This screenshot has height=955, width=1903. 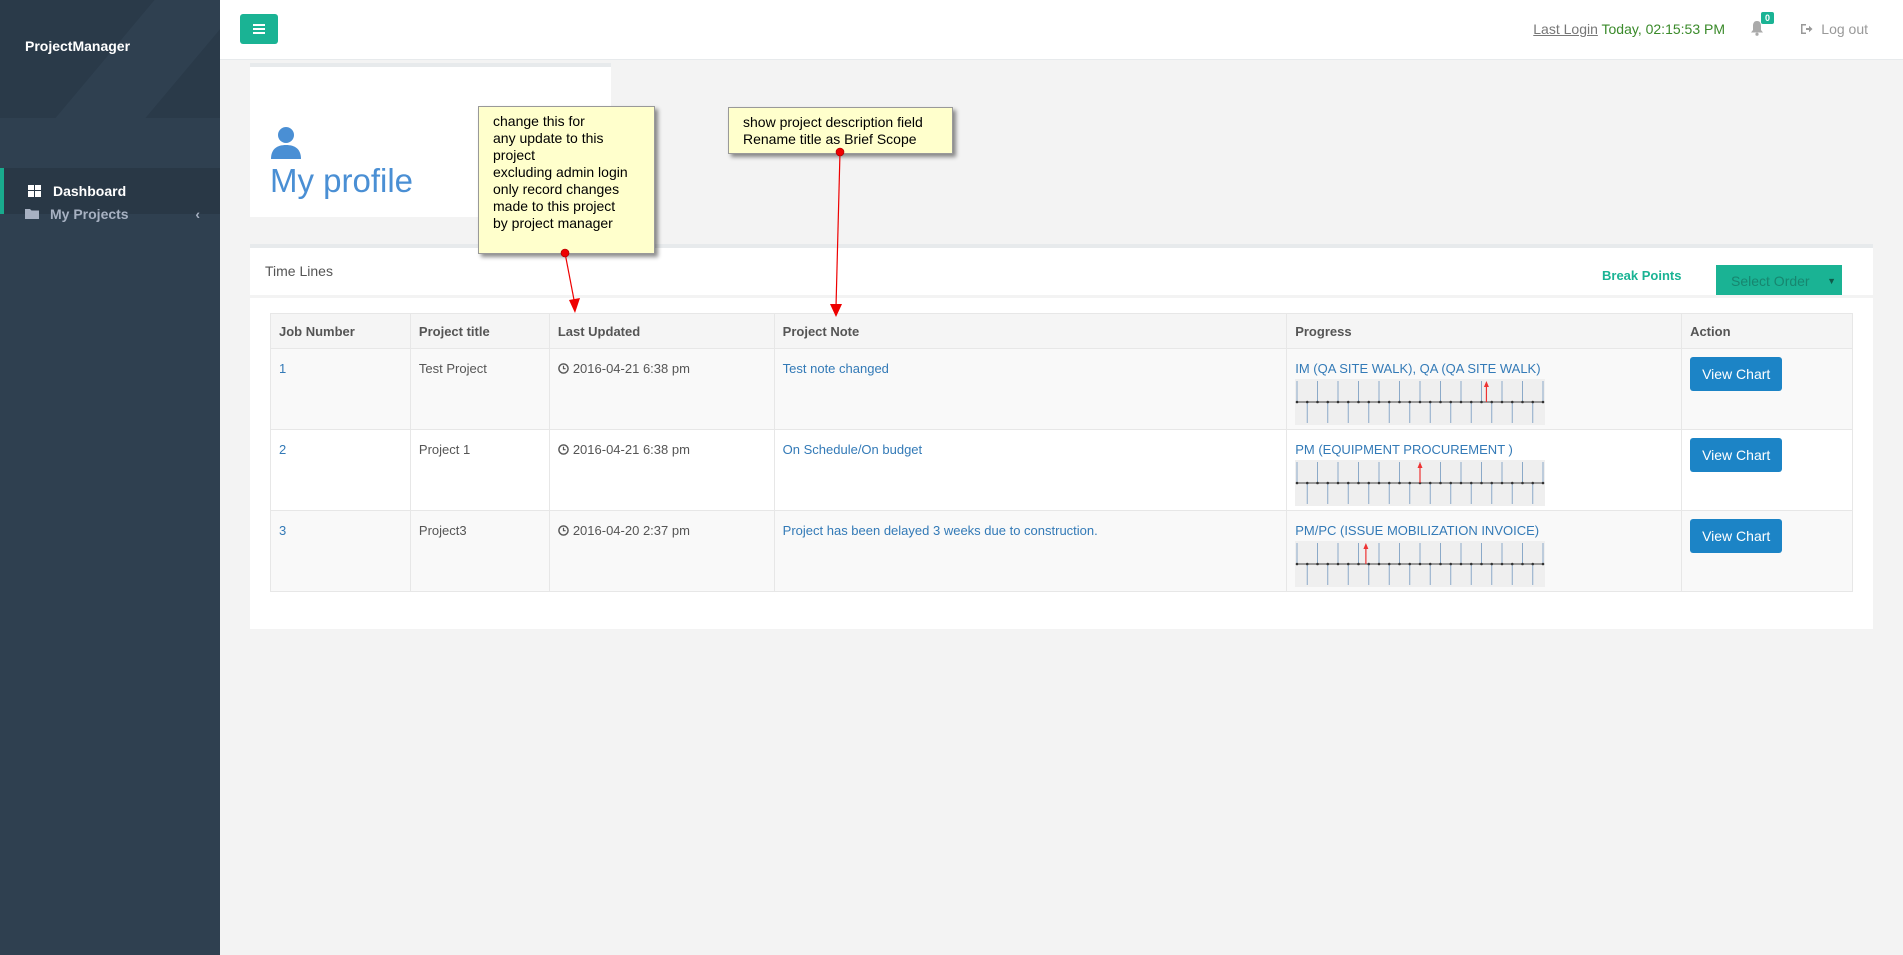 What do you see at coordinates (110, 59) in the screenshot?
I see `sidebar-header-background` at bounding box center [110, 59].